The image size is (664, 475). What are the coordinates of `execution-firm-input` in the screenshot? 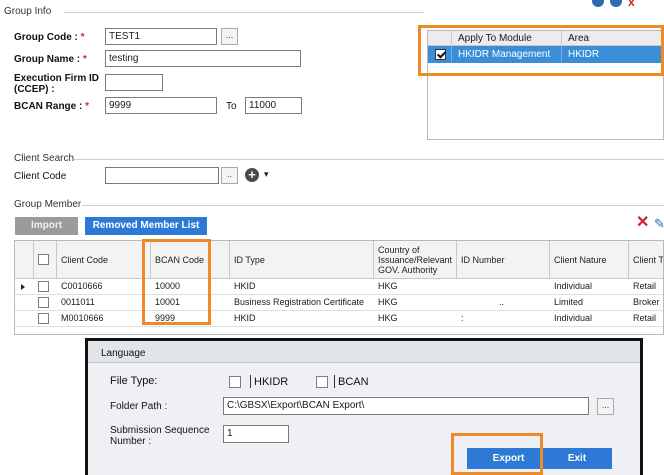 It's located at (134, 82).